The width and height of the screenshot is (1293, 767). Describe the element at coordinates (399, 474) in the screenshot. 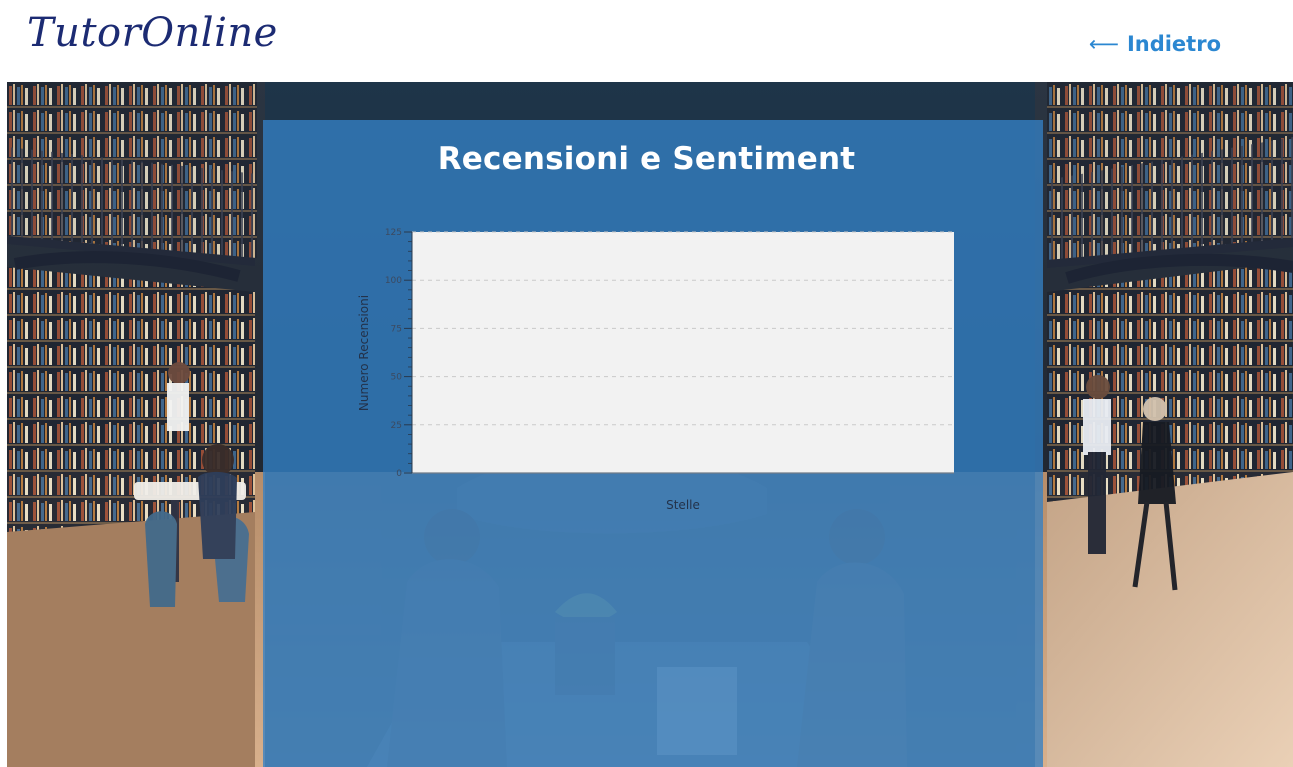

I see `y-tick-label-0: 0` at that location.